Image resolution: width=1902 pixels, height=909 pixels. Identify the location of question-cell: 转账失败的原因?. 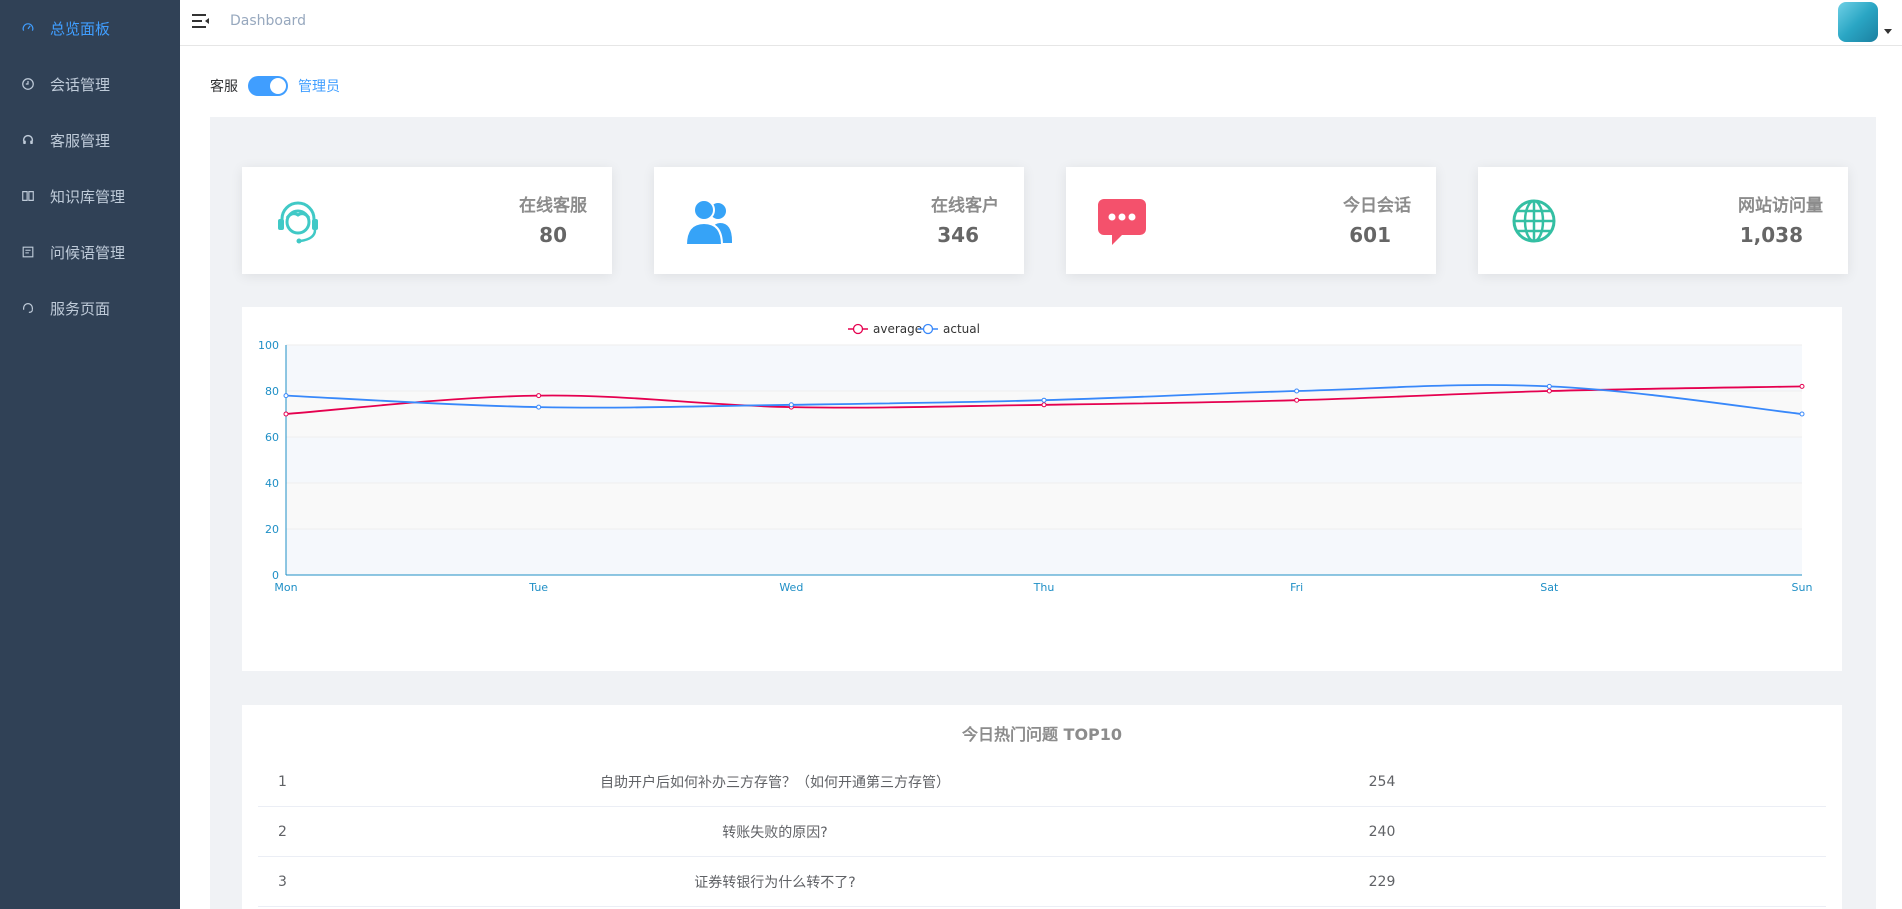
(775, 831).